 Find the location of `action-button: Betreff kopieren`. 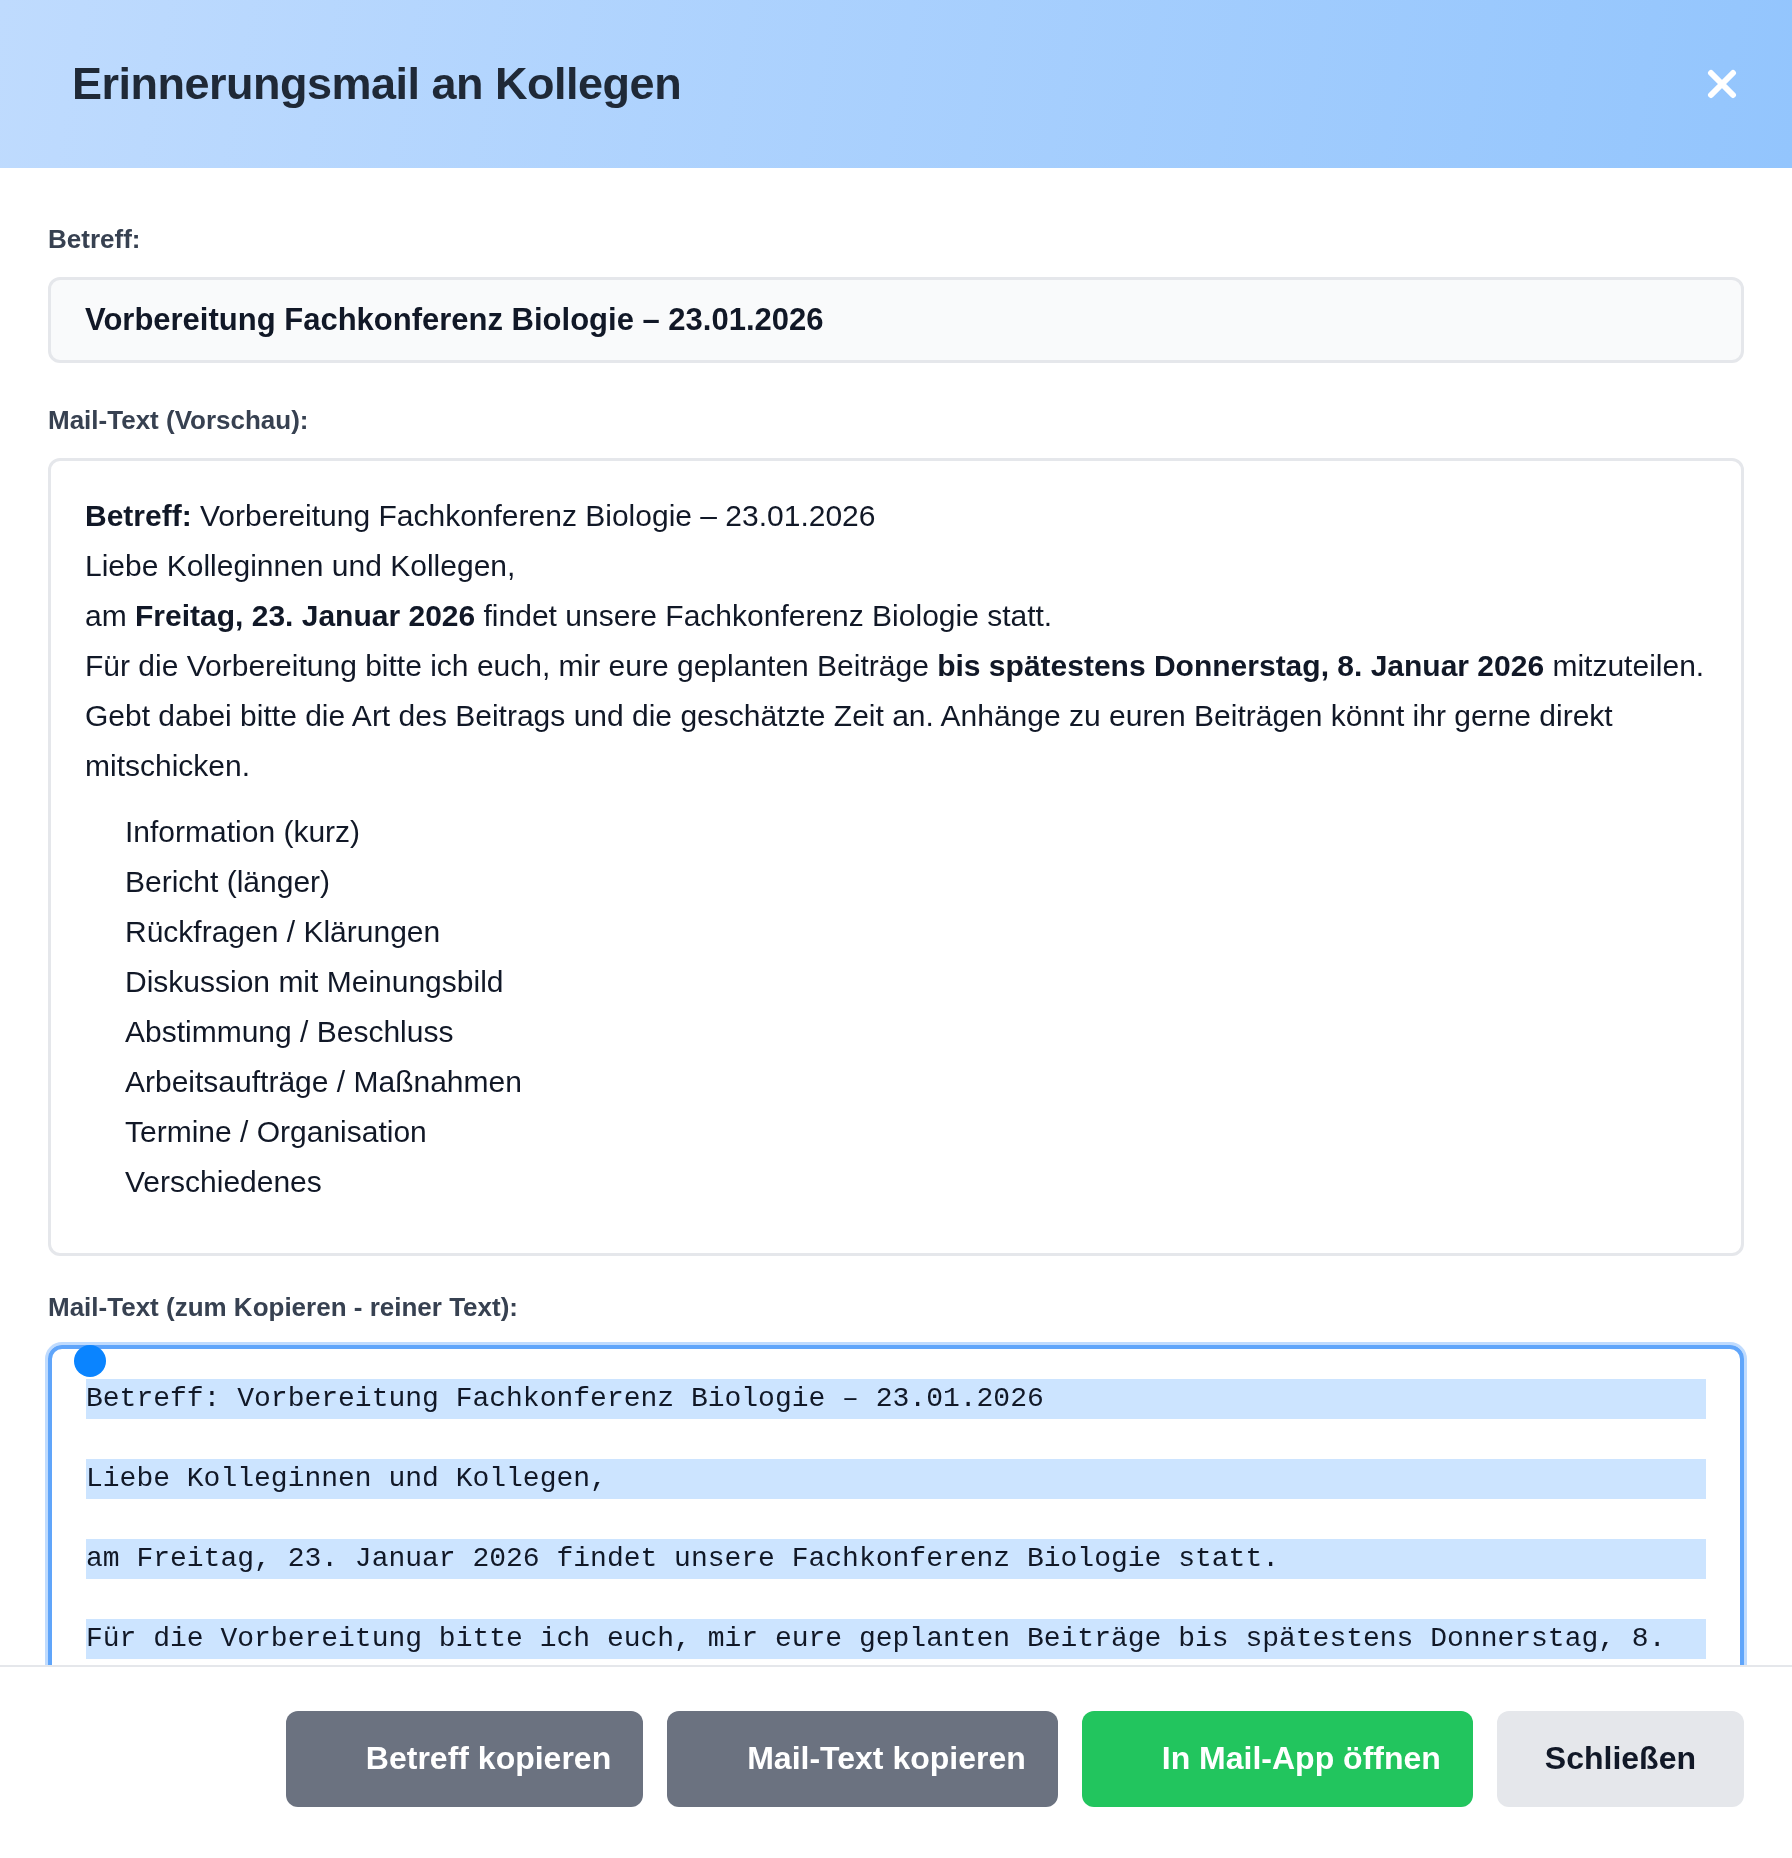

action-button: Betreff kopieren is located at coordinates (464, 1758).